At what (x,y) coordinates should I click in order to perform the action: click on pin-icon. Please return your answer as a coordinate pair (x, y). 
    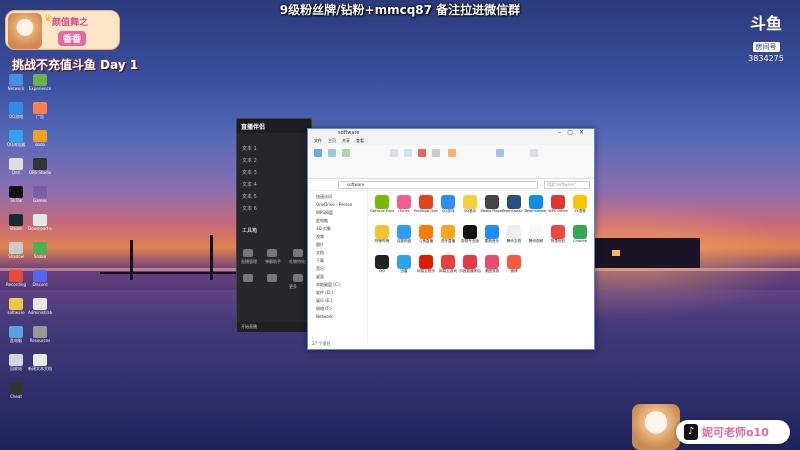
    Looking at the image, I should click on (318, 153).